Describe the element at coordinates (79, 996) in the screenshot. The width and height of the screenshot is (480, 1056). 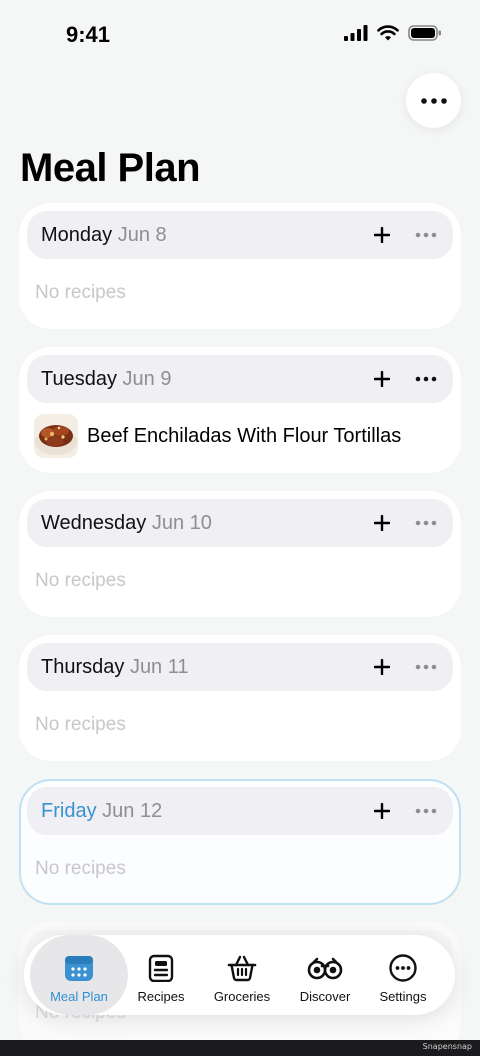
I see `tab-label: Meal Plan` at that location.